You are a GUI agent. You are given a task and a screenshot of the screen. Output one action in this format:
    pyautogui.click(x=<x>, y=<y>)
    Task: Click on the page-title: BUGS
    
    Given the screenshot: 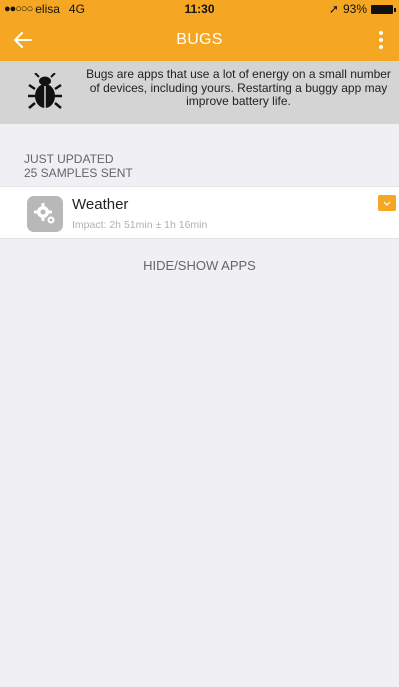 What is the action you would take?
    pyautogui.click(x=199, y=39)
    